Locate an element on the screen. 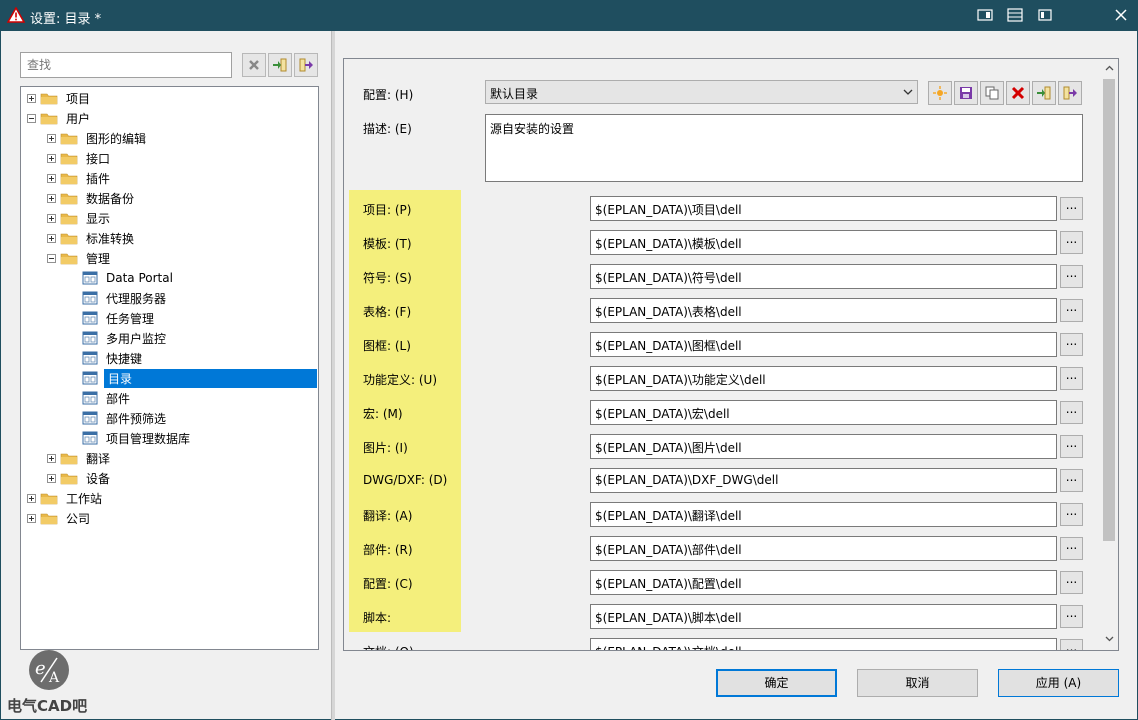 The width and height of the screenshot is (1138, 720). description-label: 描述: (E) is located at coordinates (387, 129).